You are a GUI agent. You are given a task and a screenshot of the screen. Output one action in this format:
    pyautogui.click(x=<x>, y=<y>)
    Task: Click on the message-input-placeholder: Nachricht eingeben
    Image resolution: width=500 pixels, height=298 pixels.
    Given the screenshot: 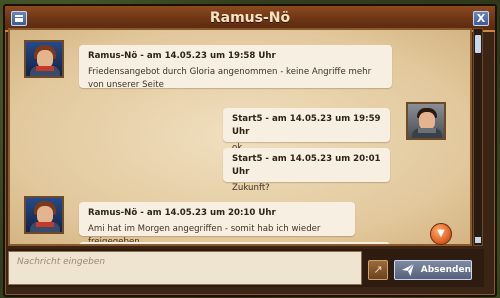 What is the action you would take?
    pyautogui.click(x=61, y=262)
    